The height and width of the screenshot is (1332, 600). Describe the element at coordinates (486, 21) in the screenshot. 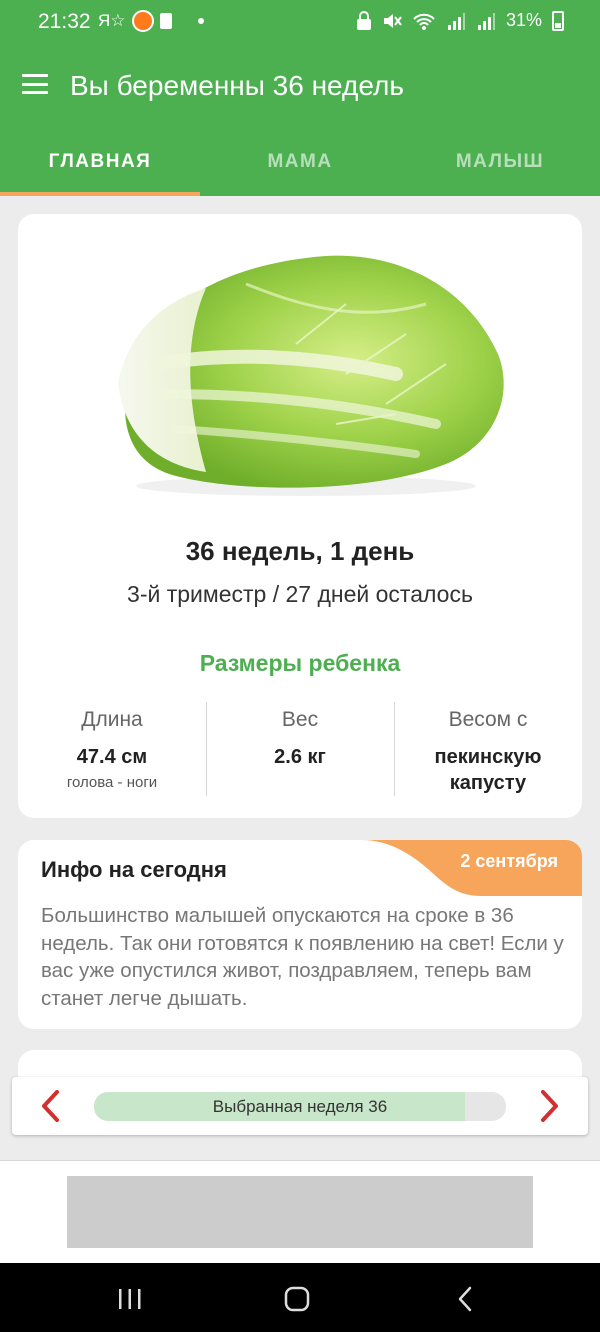

I see `signal-2-icon` at that location.